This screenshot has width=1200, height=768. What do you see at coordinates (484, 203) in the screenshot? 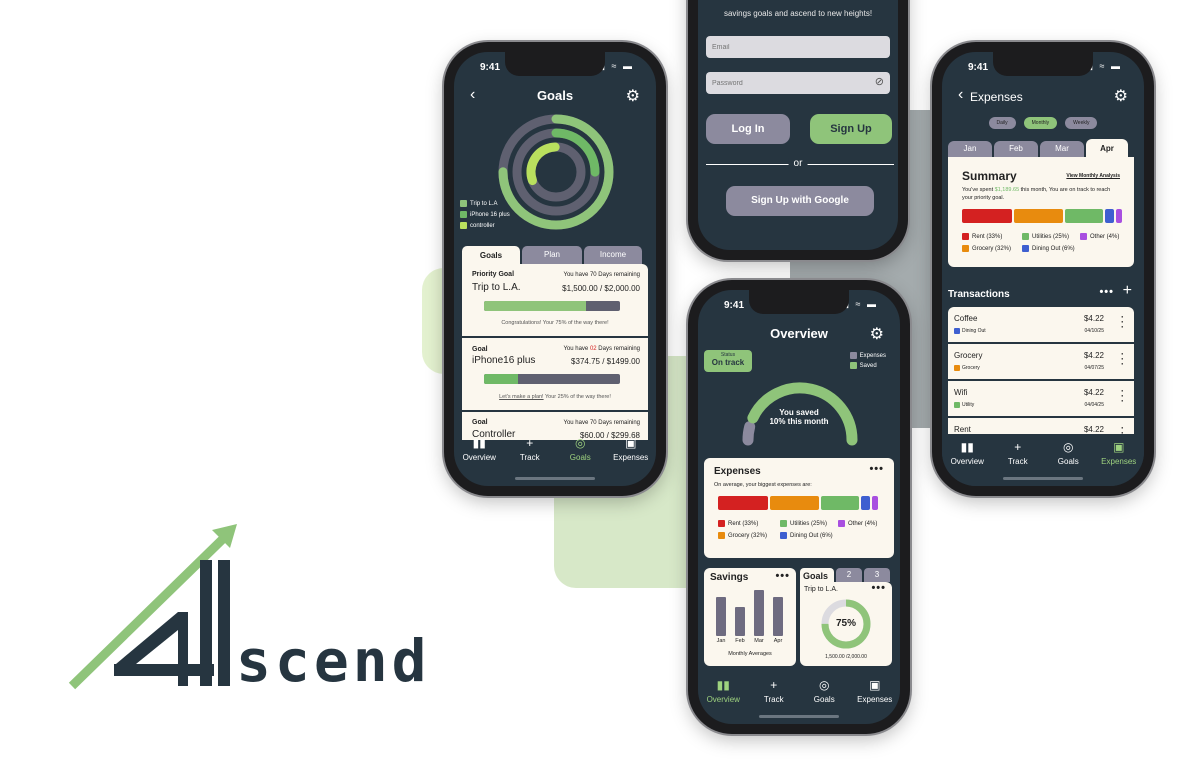
I see `legend-label: Trip to L.A` at bounding box center [484, 203].